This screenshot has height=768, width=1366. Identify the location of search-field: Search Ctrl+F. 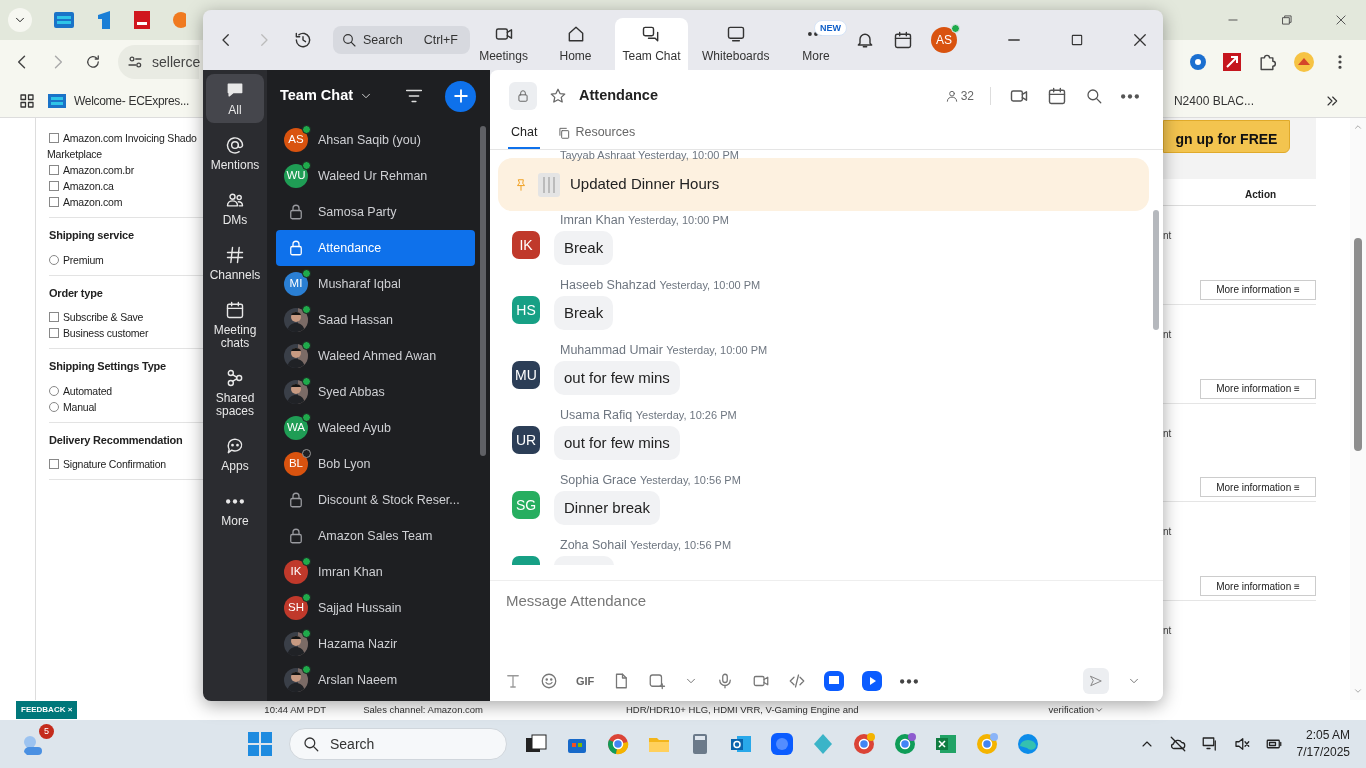
(401, 40).